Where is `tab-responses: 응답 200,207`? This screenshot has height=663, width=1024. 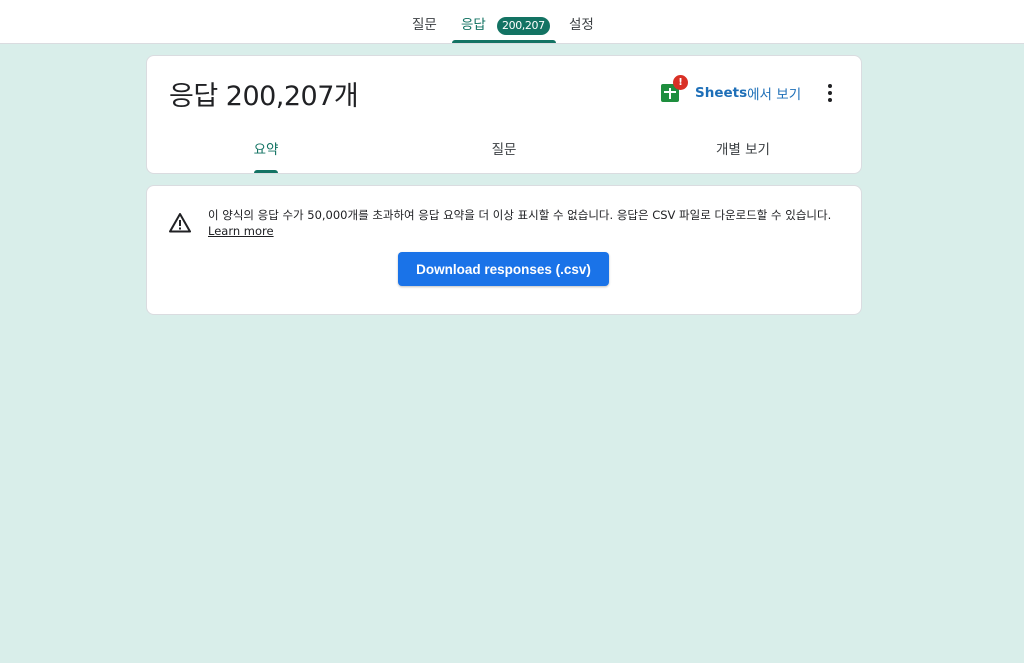
tab-responses: 응답 200,207 is located at coordinates (504, 21).